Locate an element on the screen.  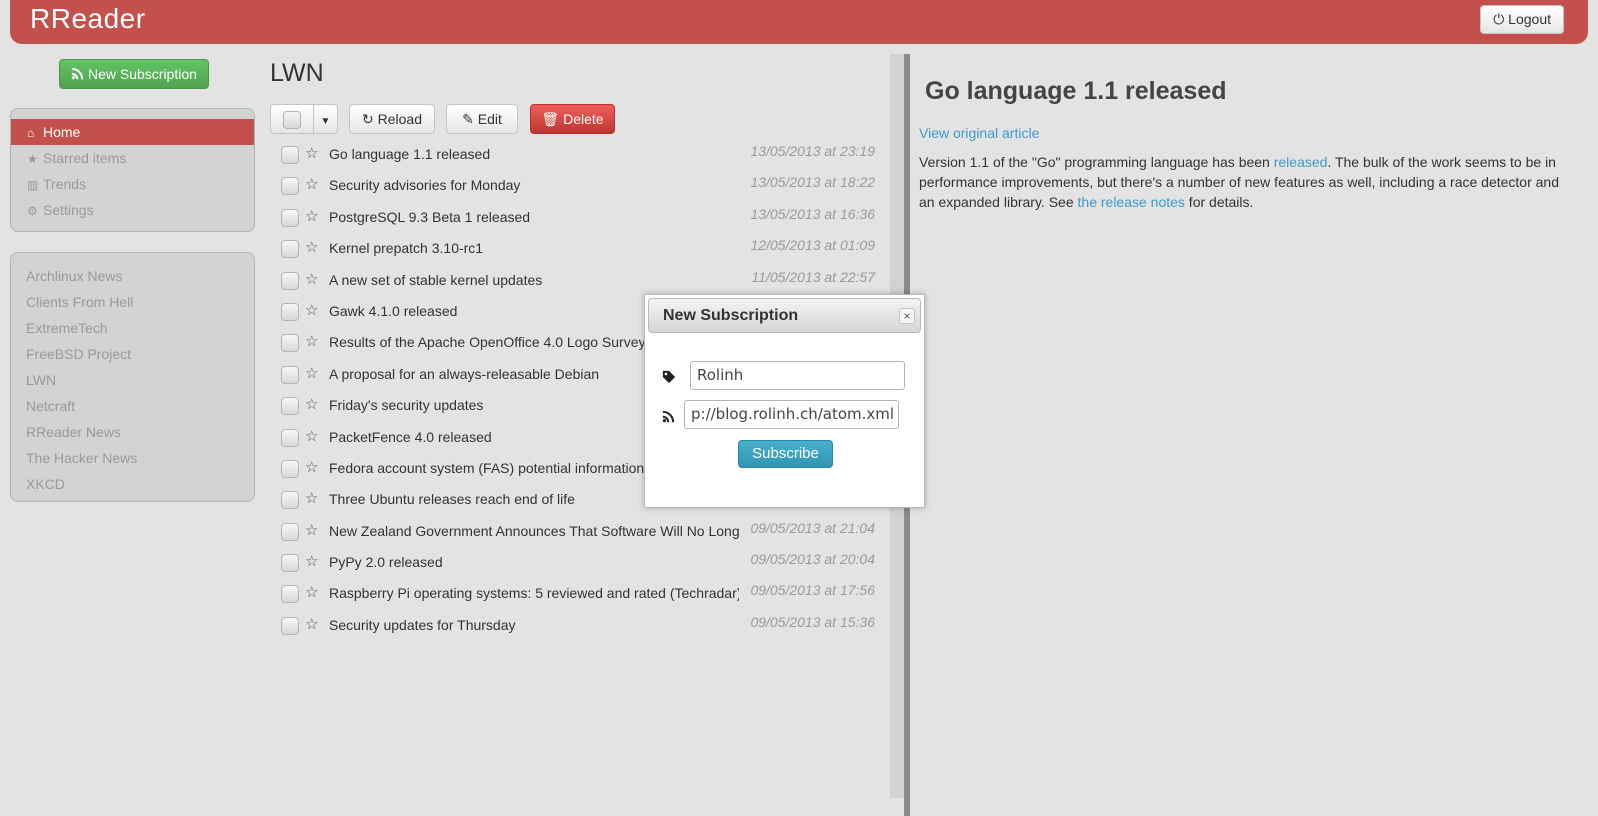
feed-url-field: p://blog.rolinh.ch/atom.xml is located at coordinates (791, 414).